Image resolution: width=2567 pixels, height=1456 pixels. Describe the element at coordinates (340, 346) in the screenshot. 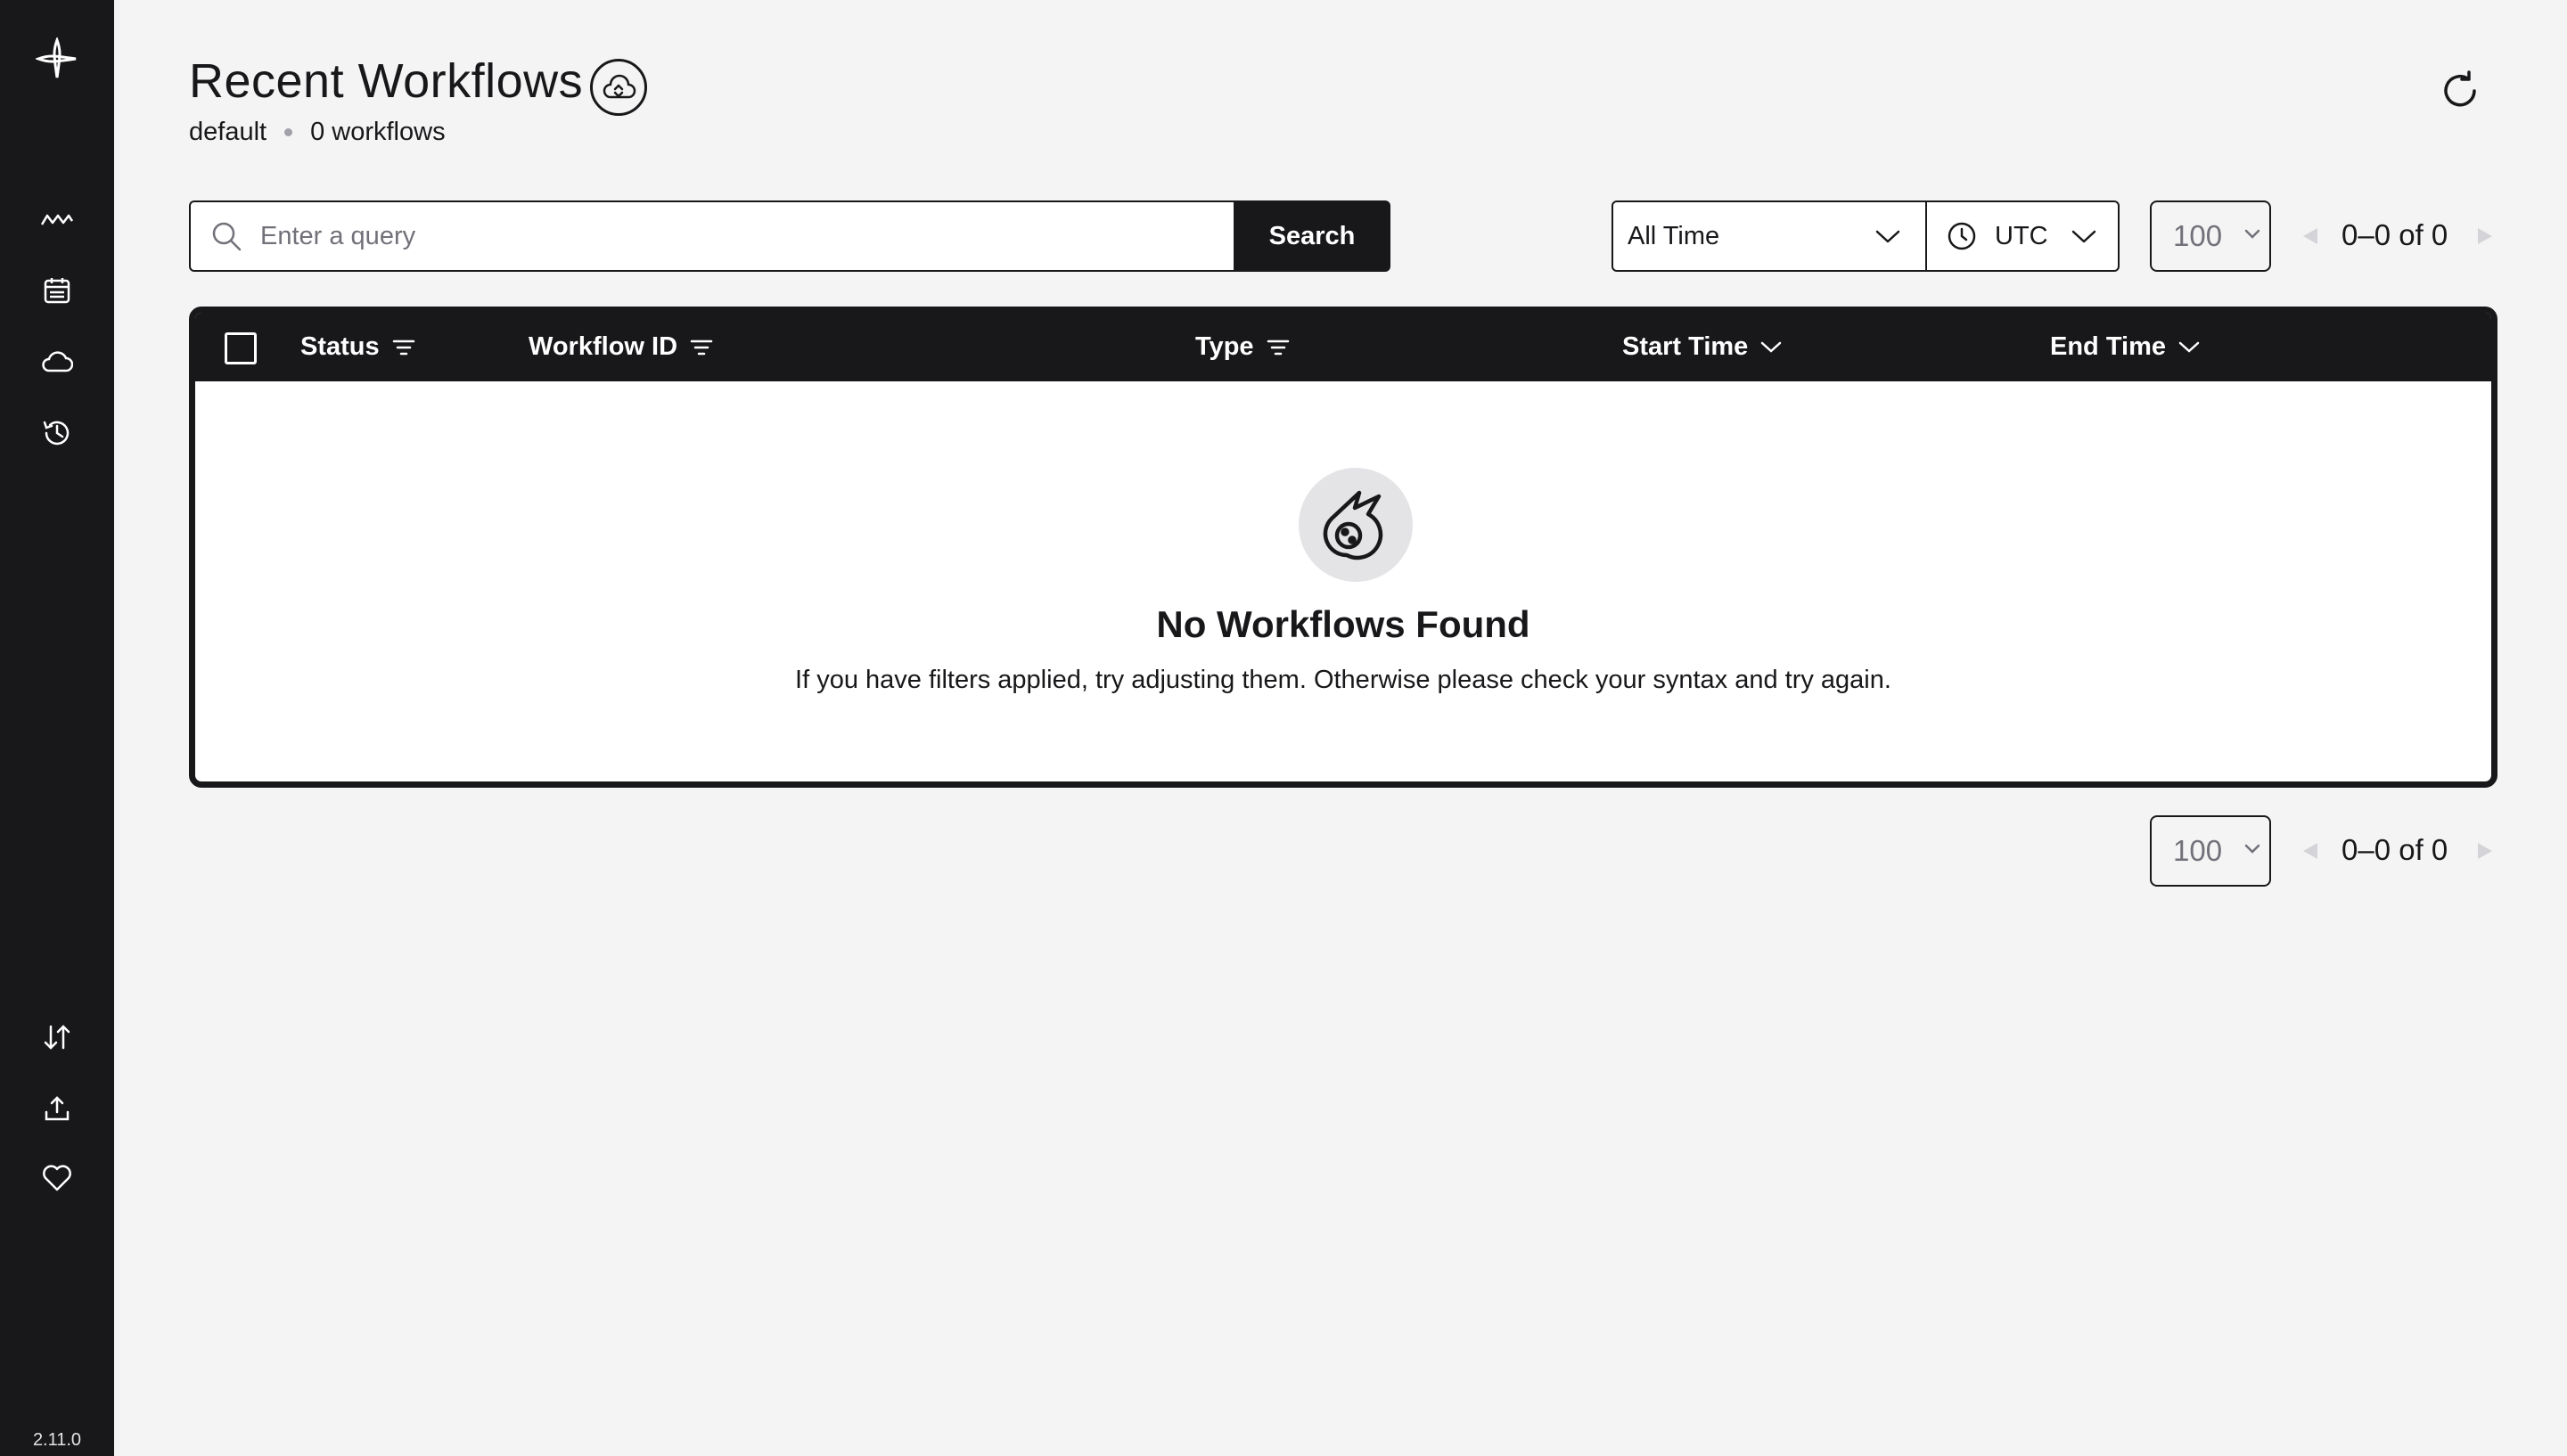

I see `column-status-label: Status` at that location.